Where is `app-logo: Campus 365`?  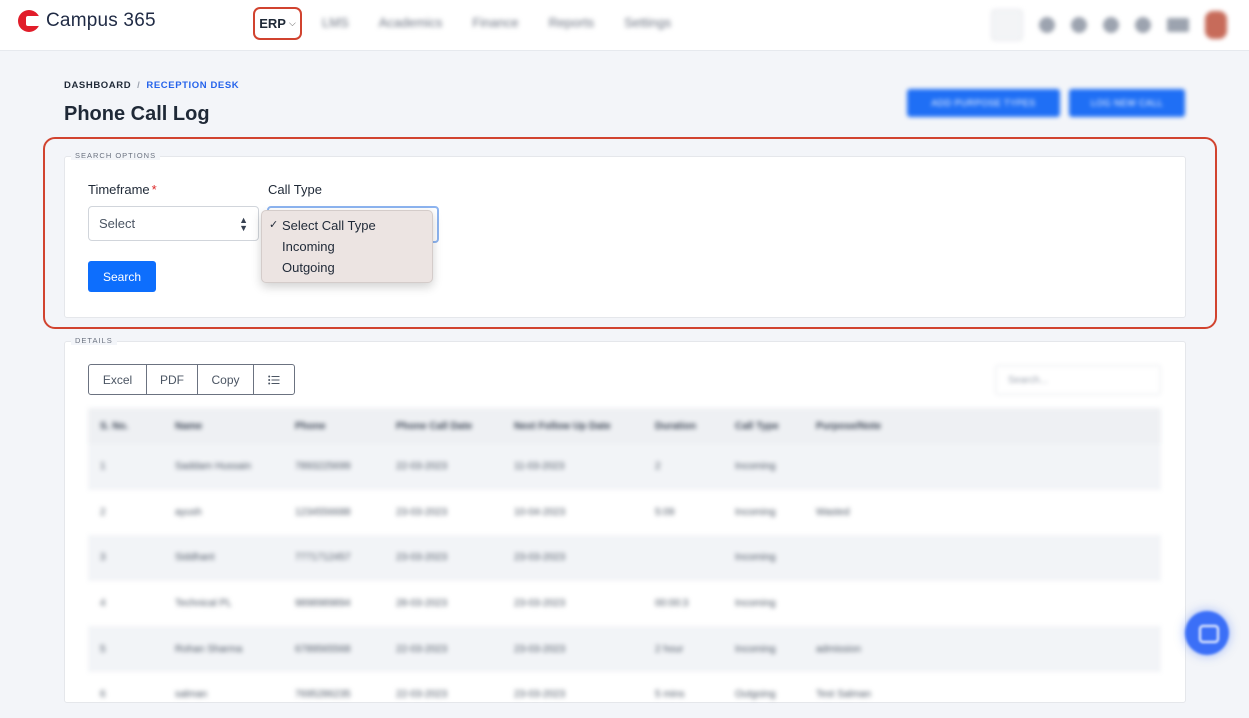
app-logo: Campus 365 is located at coordinates (87, 21).